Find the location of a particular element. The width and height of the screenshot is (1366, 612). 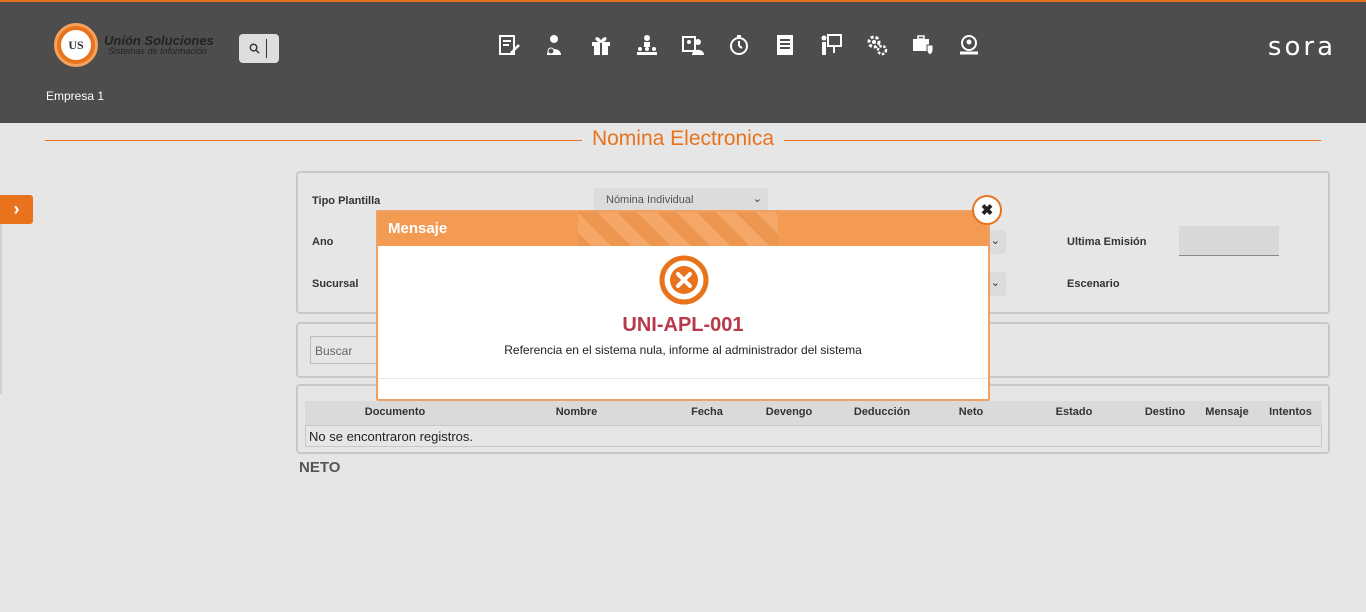

tipo-plantilla-select: Nómina Individual ⌄ is located at coordinates (681, 200).